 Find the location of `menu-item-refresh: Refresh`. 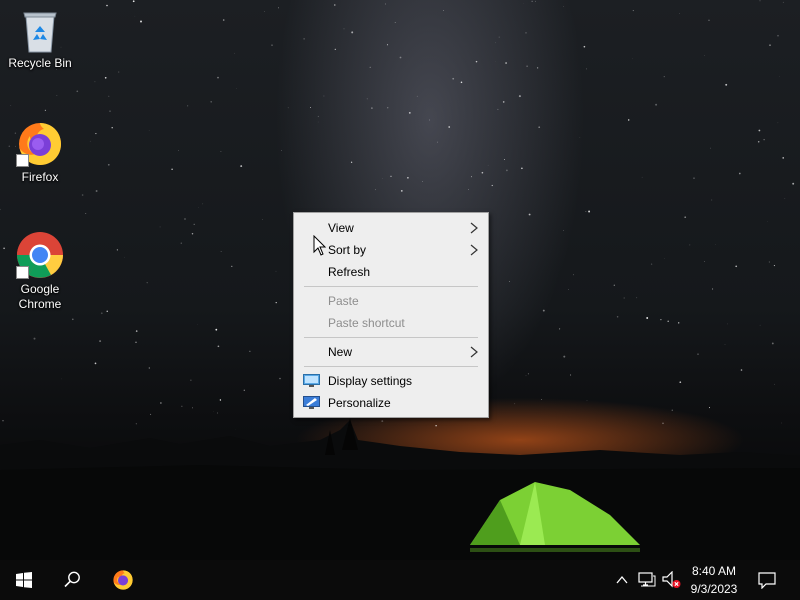

menu-item-refresh: Refresh is located at coordinates (391, 272).